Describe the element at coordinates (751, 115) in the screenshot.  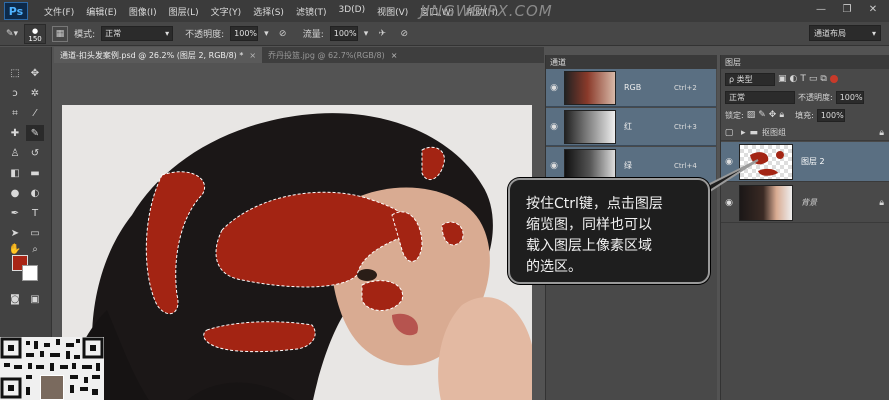
I see `lock-pixels-icon: ▨` at that location.